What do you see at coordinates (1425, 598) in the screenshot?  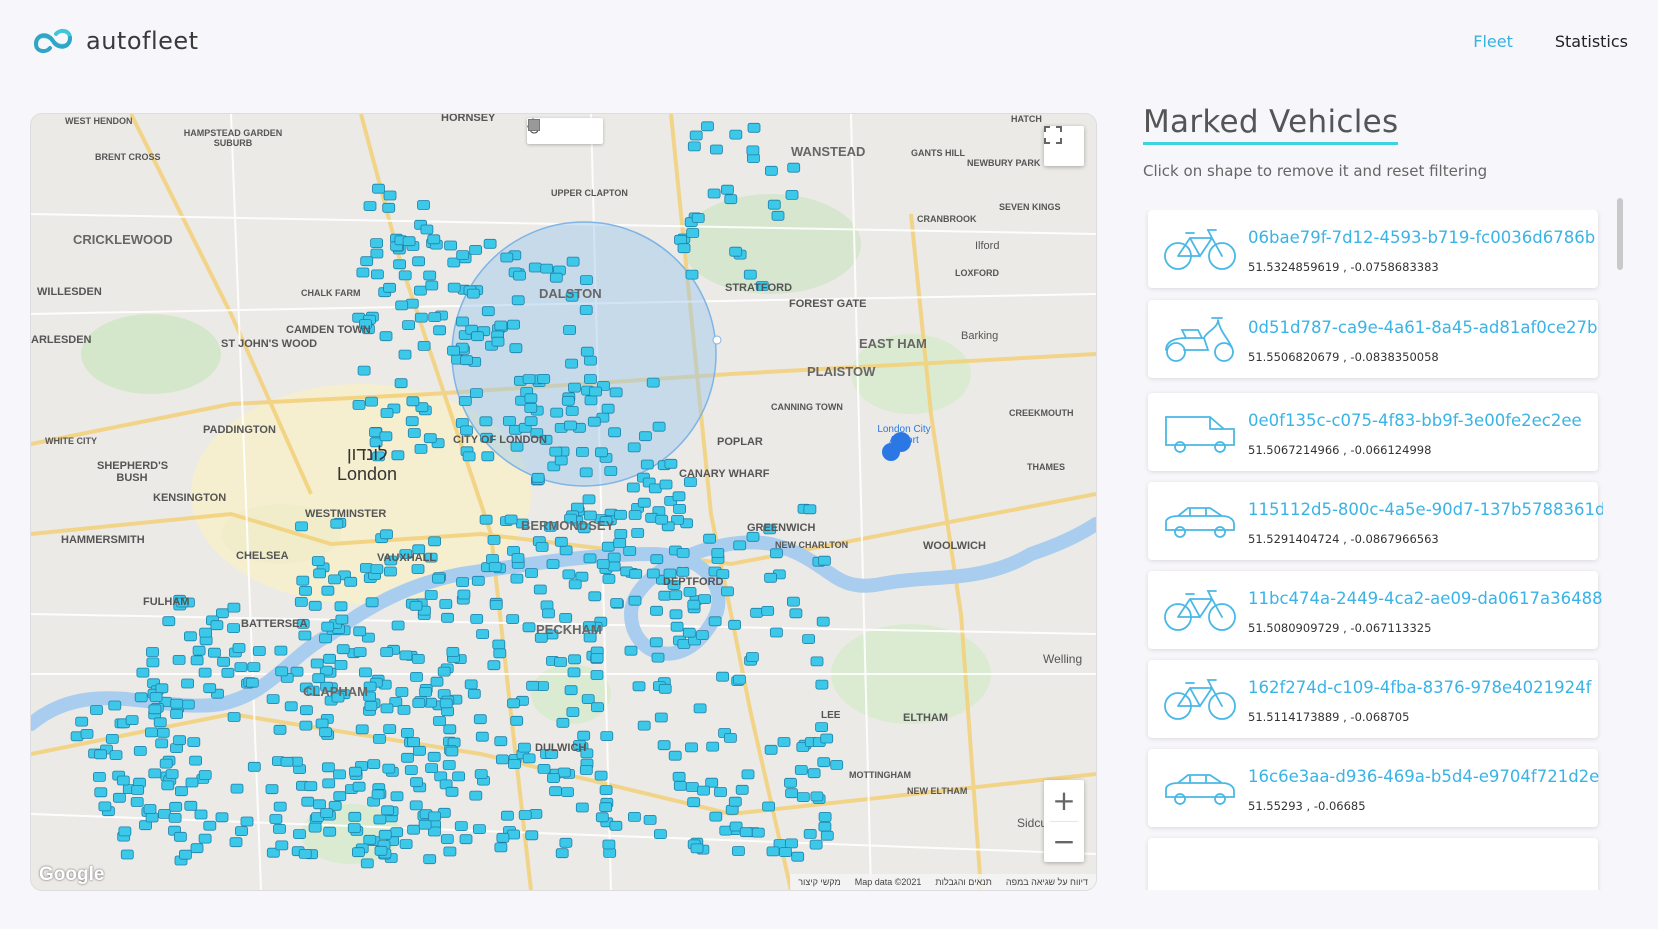 I see `vehicle-id: 11bc474a-2449-4ca2-ae09-da0617a36488` at bounding box center [1425, 598].